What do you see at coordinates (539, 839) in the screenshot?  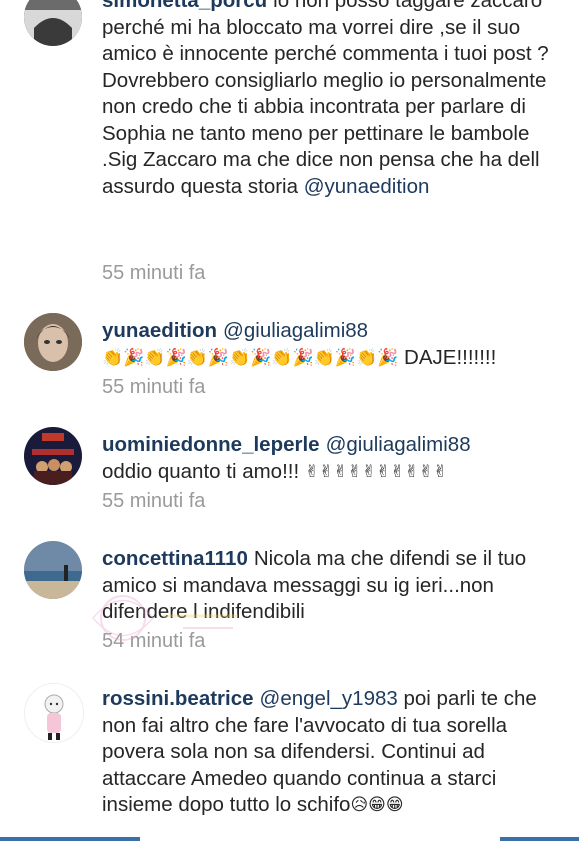 I see `bottom-edge-right` at bounding box center [539, 839].